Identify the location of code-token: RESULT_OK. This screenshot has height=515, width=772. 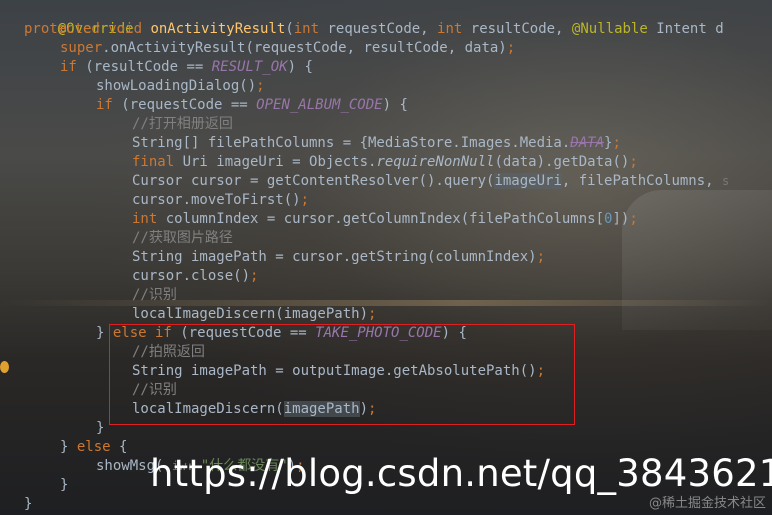
(249, 67).